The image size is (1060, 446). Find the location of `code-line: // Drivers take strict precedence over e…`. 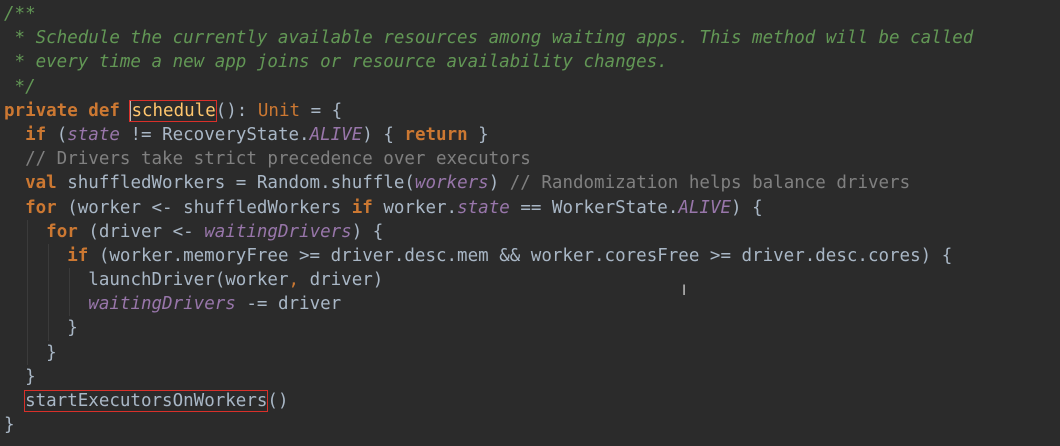

code-line: // Drivers take strict precedence over e… is located at coordinates (530, 159).